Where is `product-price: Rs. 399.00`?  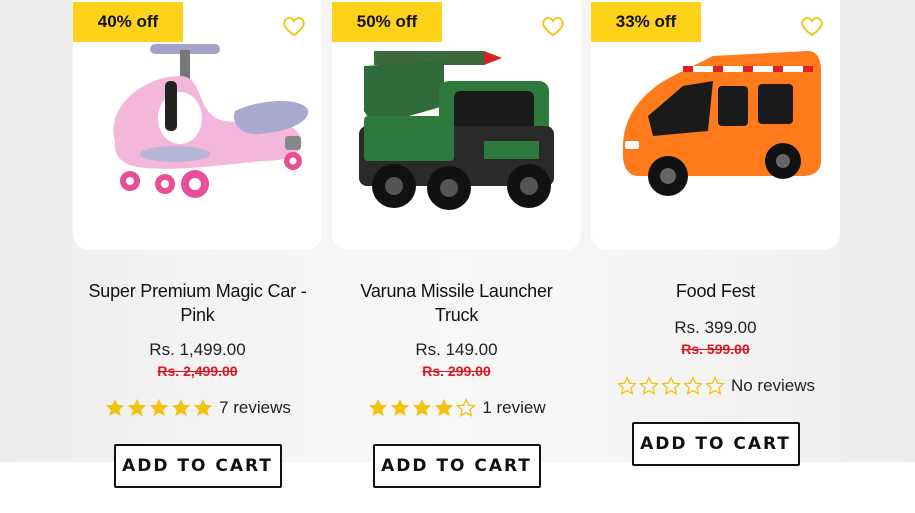
product-price: Rs. 399.00 is located at coordinates (715, 327).